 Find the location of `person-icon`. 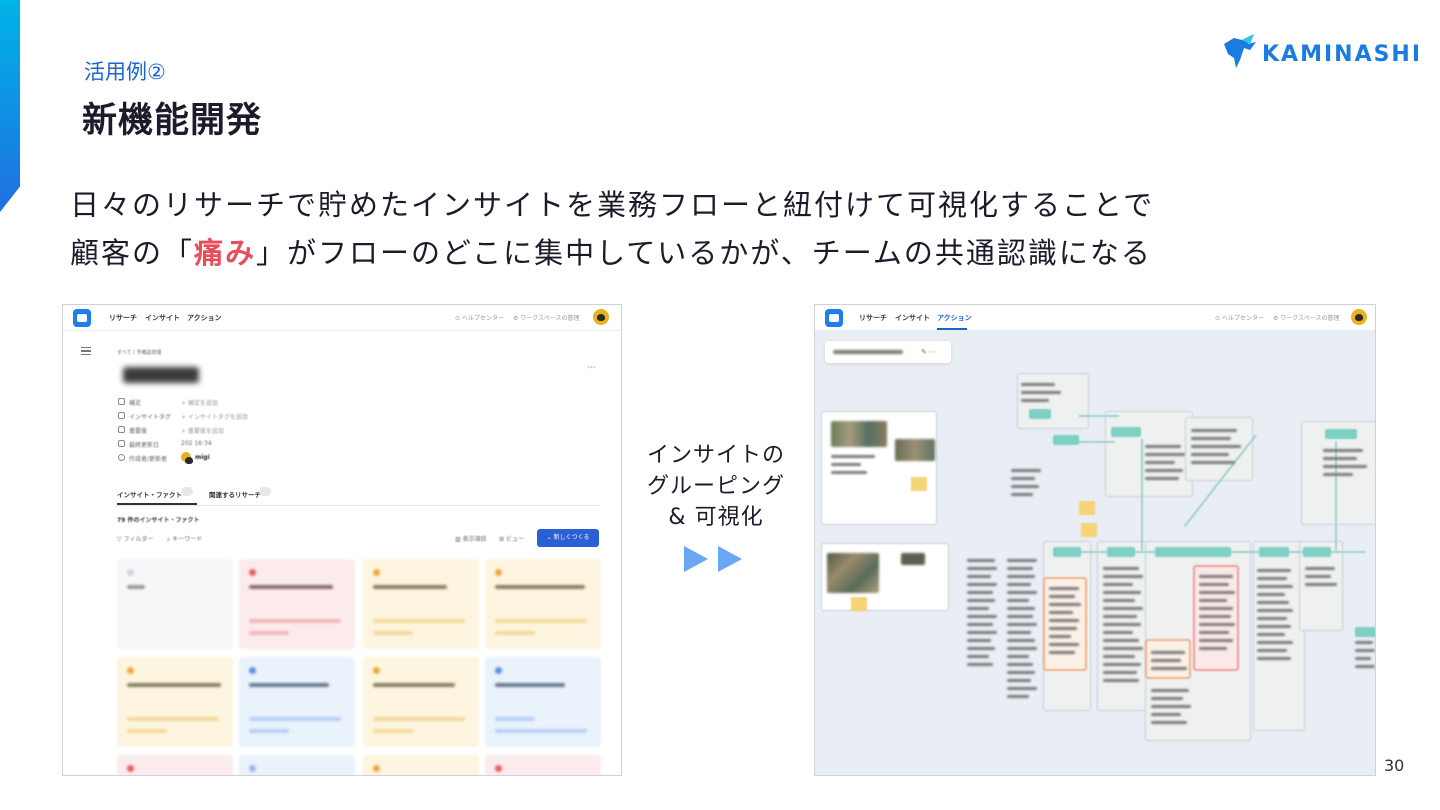

person-icon is located at coordinates (121, 457).